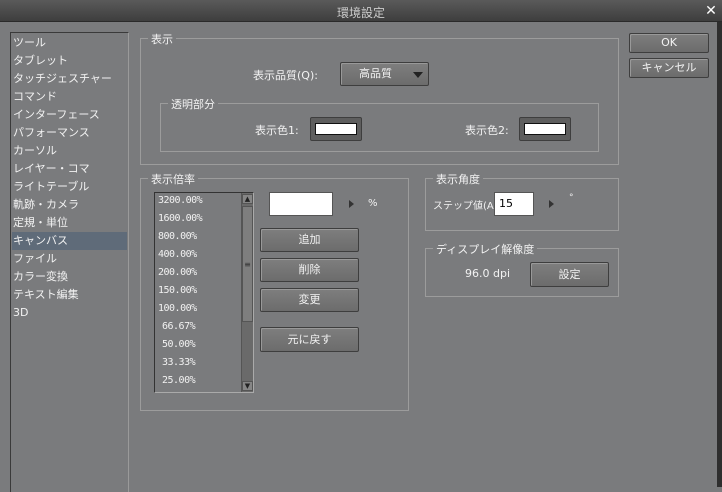  I want to click on sidebar-item: ツール, so click(69, 43).